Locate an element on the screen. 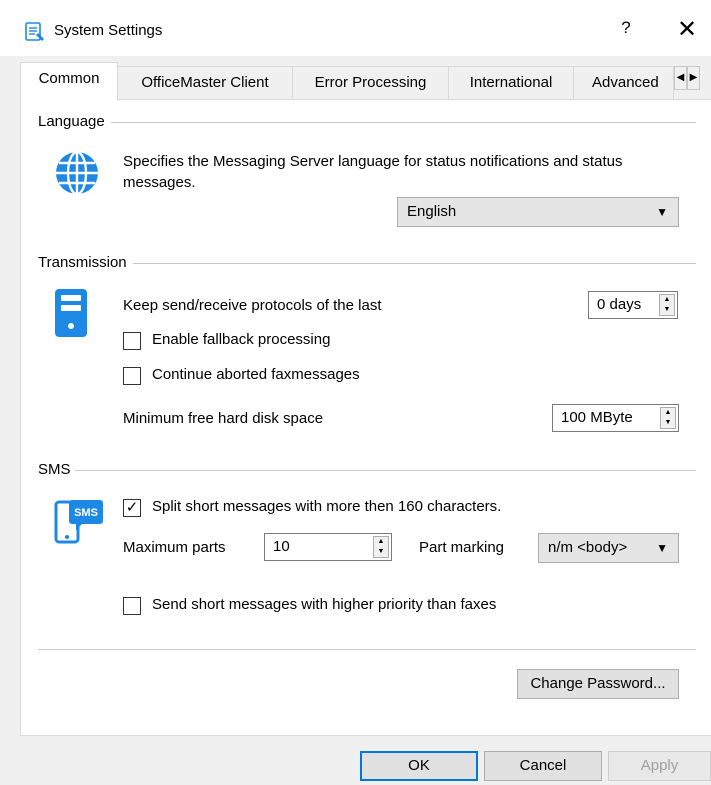 This screenshot has width=711, height=785. max-parts-spinner: 10 ▲ ▼ is located at coordinates (328, 547).